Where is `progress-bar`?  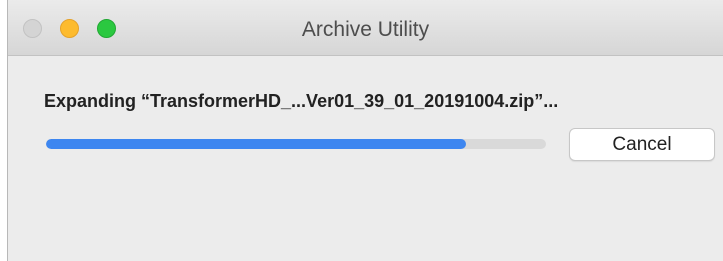 progress-bar is located at coordinates (296, 144).